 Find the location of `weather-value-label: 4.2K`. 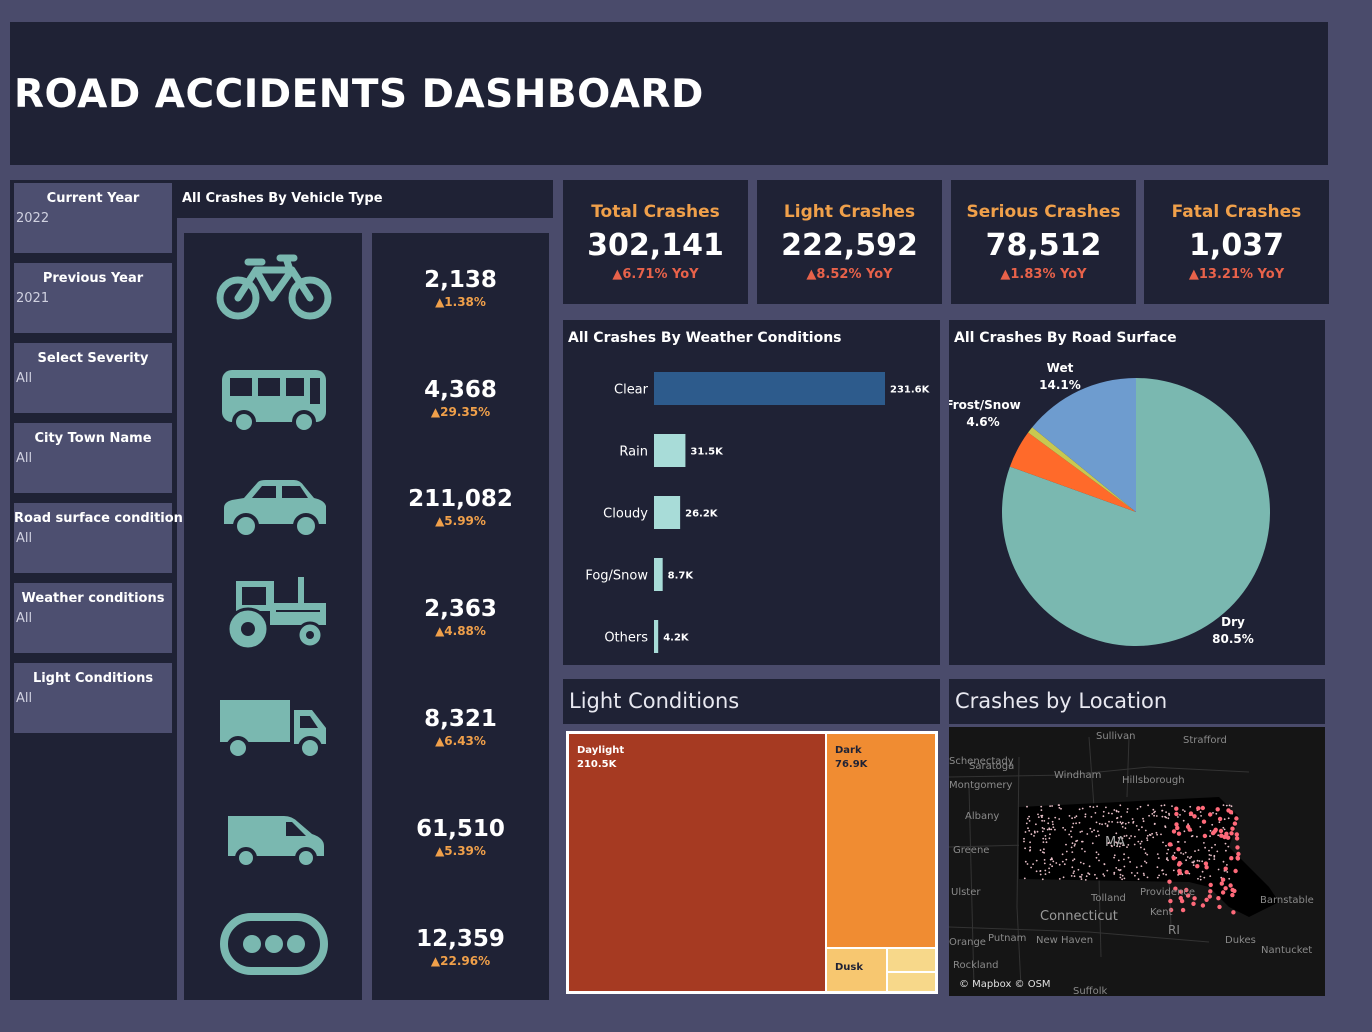

weather-value-label: 4.2K is located at coordinates (676, 638).